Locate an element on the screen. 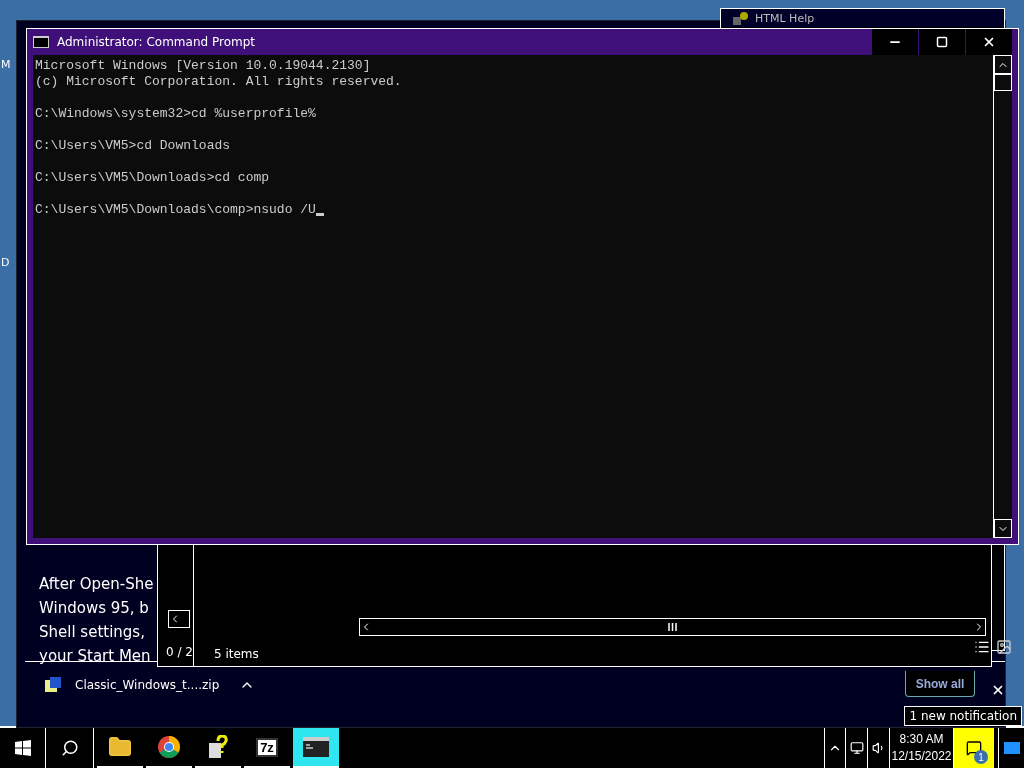 The image size is (1024, 768). chrome-icon is located at coordinates (169, 747).